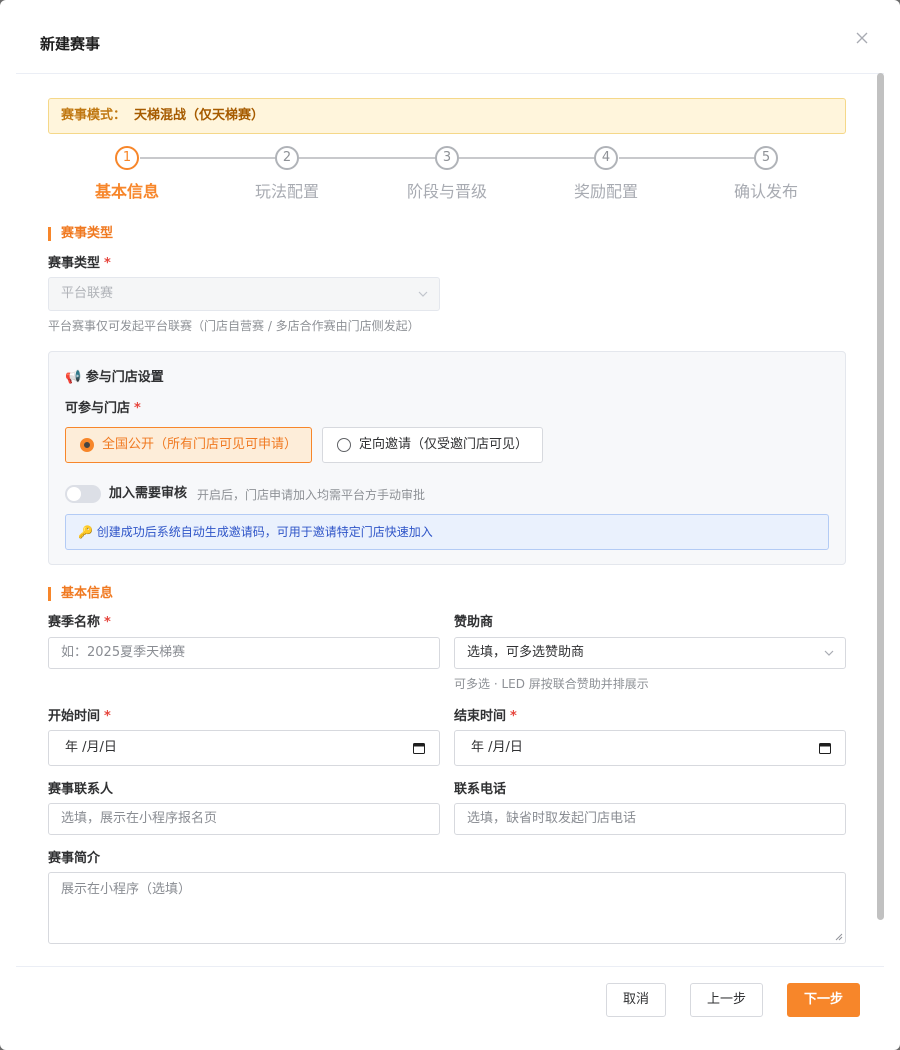  Describe the element at coordinates (74, 622) in the screenshot. I see `season-name-label-text: 赛季名称` at that location.